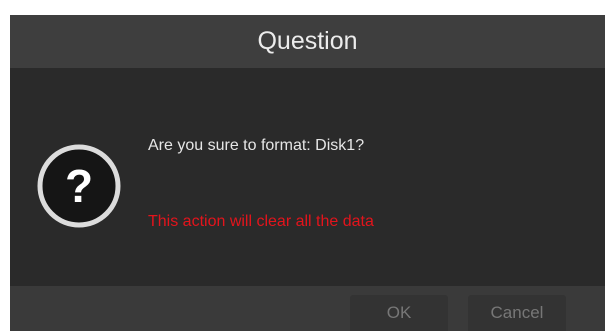  Describe the element at coordinates (256, 145) in the screenshot. I see `confirm-message: Are you sure to format: Disk1?` at that location.